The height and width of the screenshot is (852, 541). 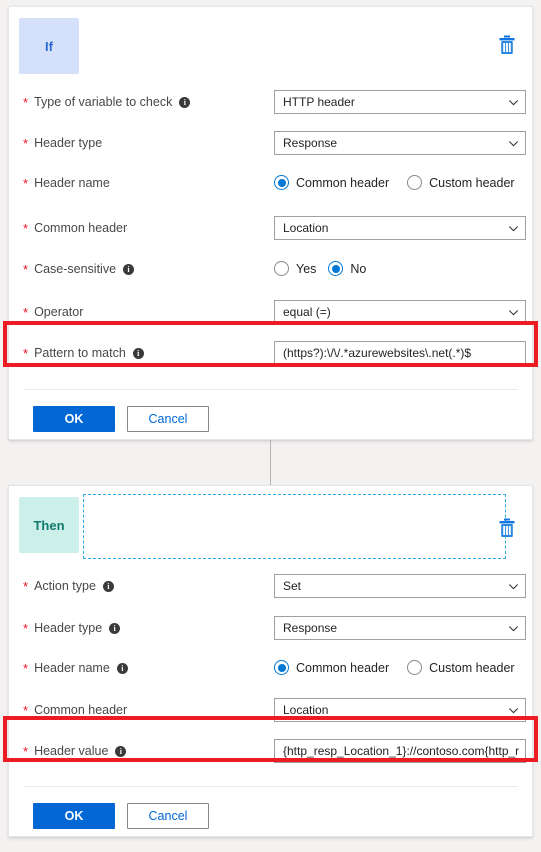 I want to click on label-header-type: * Header type, so click(x=62, y=143).